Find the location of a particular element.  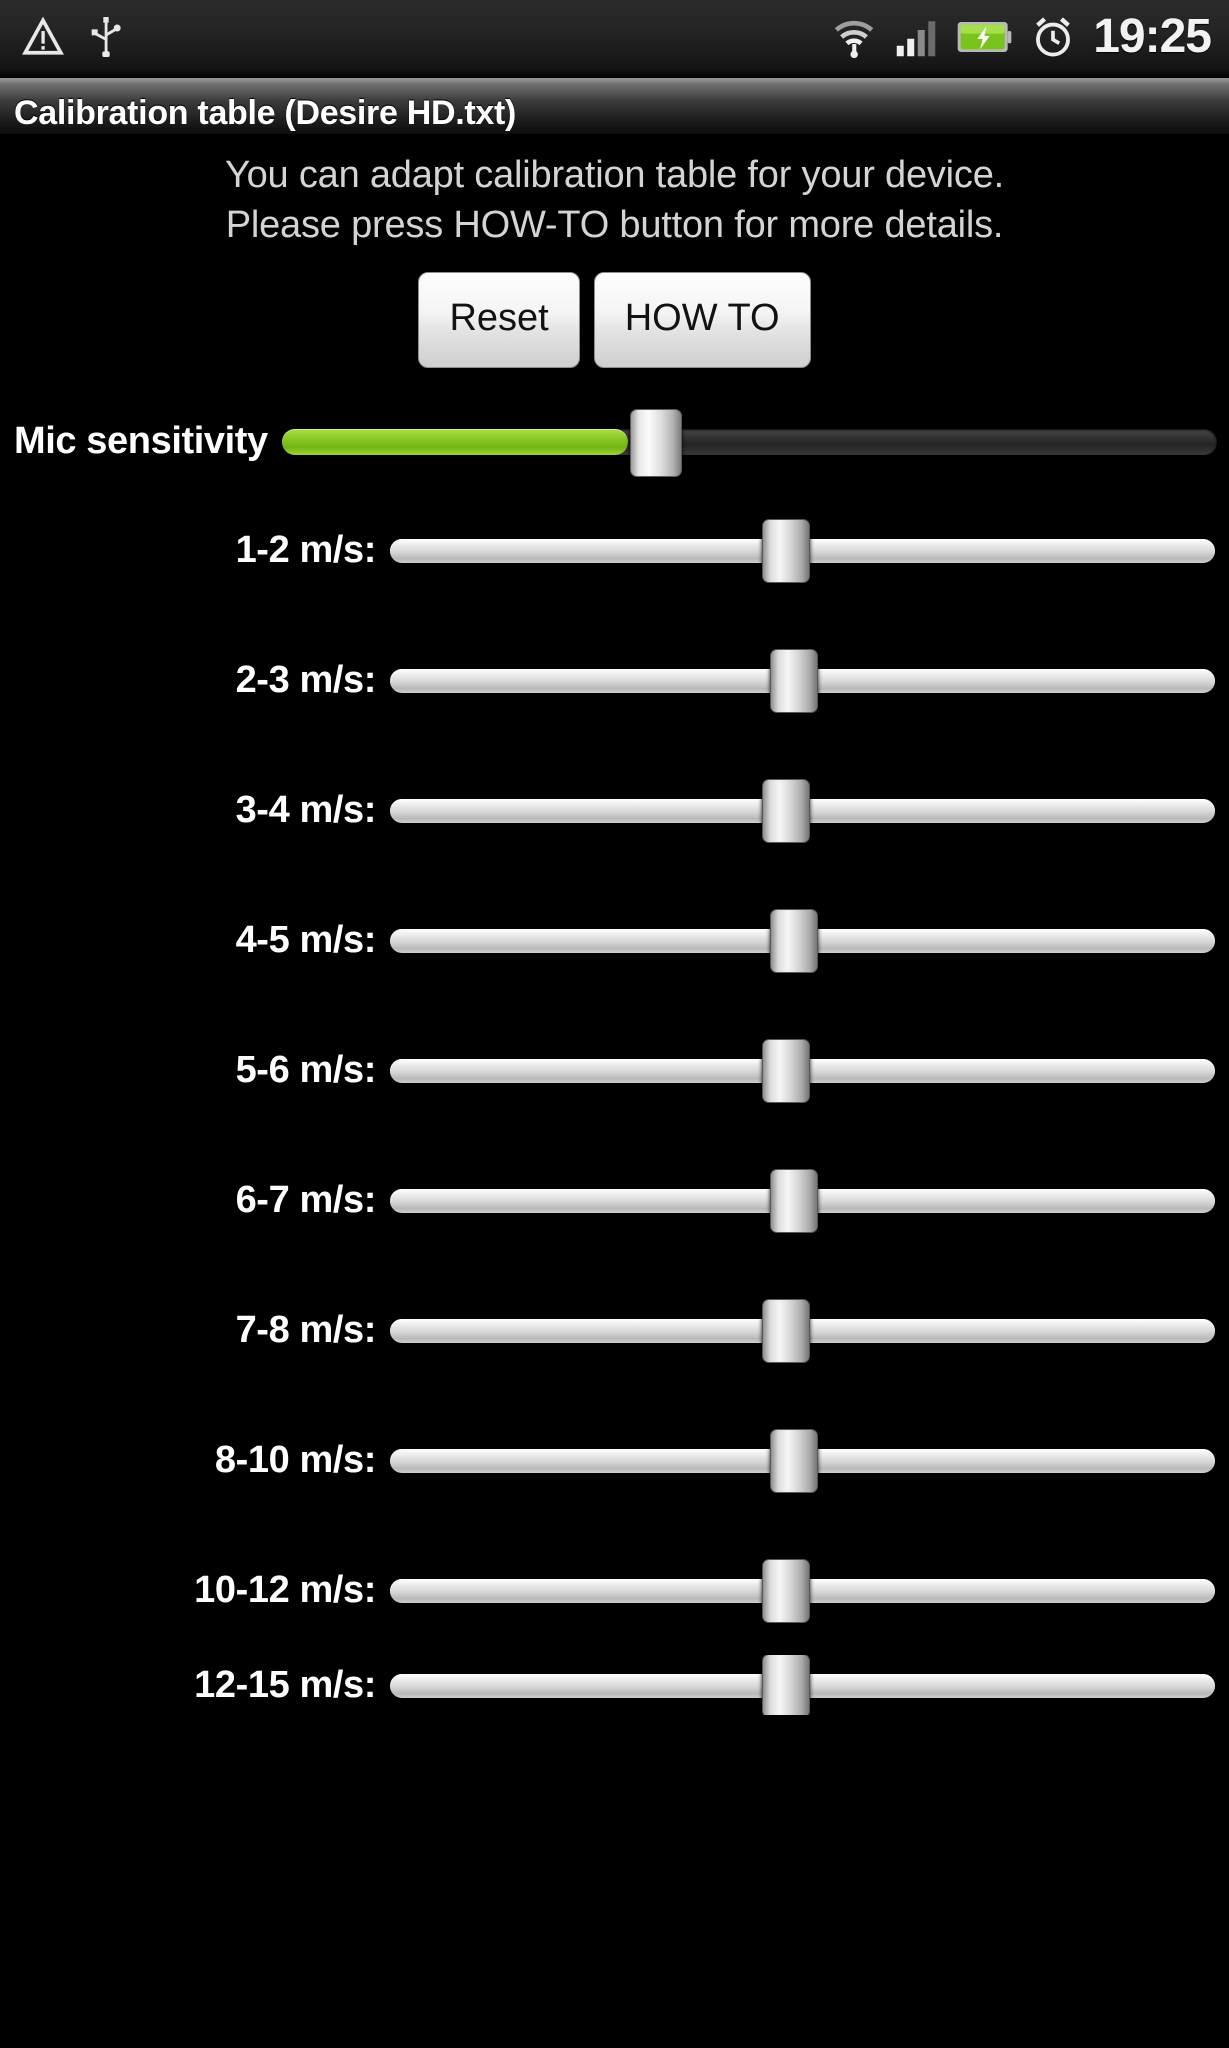

calibration-slider-label: 3-4 m/s: is located at coordinates (306, 809).